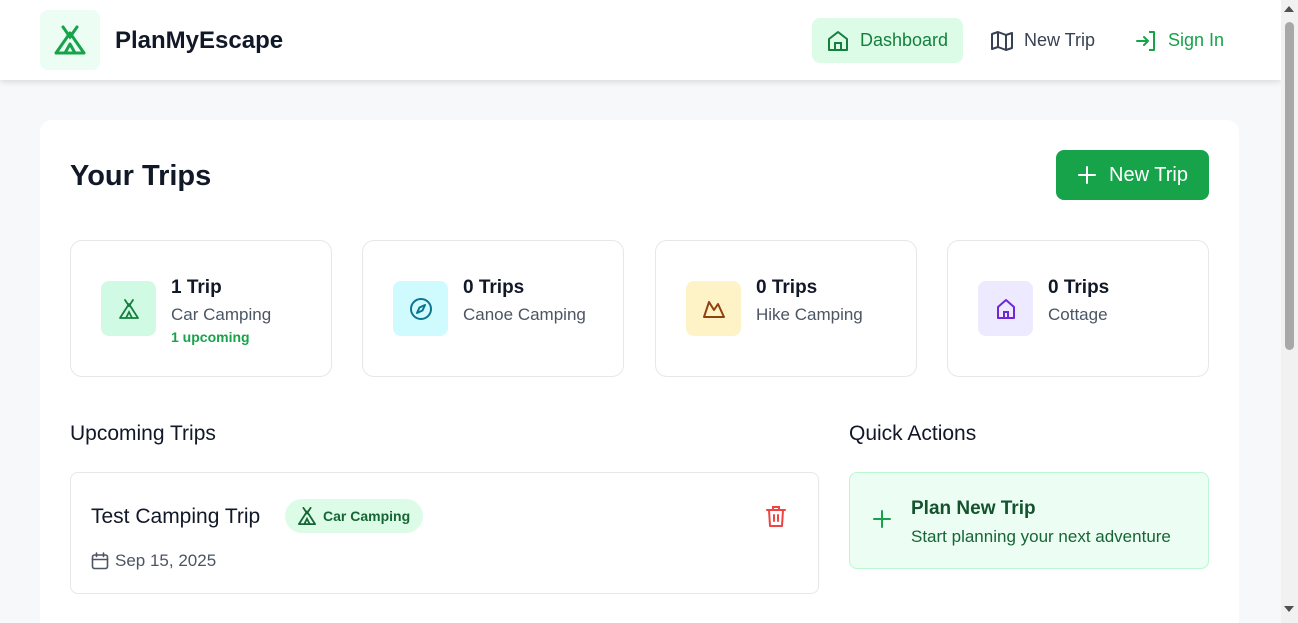  I want to click on compass-icon, so click(420, 308).